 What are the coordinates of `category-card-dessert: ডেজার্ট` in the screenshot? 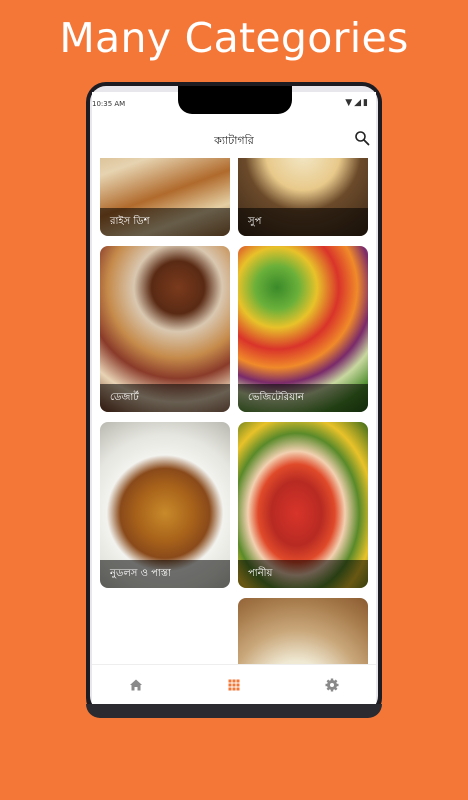 It's located at (165, 329).